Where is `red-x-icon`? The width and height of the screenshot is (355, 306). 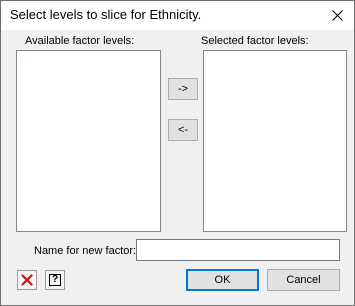
red-x-icon is located at coordinates (27, 280).